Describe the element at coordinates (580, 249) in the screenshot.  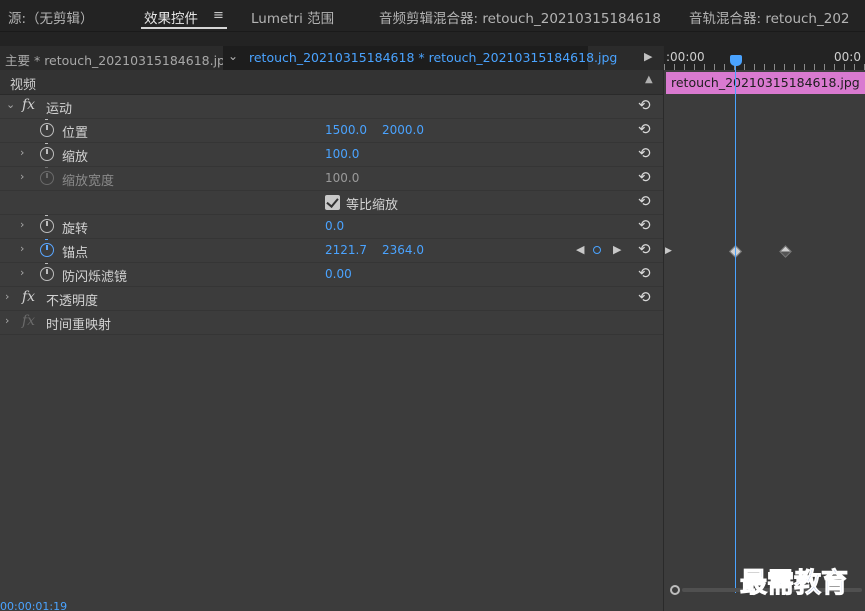
I see `previous-keyframe-icon: ◀` at that location.